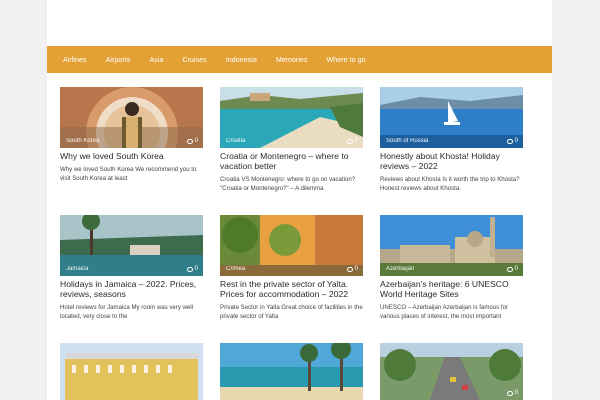 Image resolution: width=600 pixels, height=400 pixels. What do you see at coordinates (118, 59) in the screenshot?
I see `nav-item-airports: Airports` at bounding box center [118, 59].